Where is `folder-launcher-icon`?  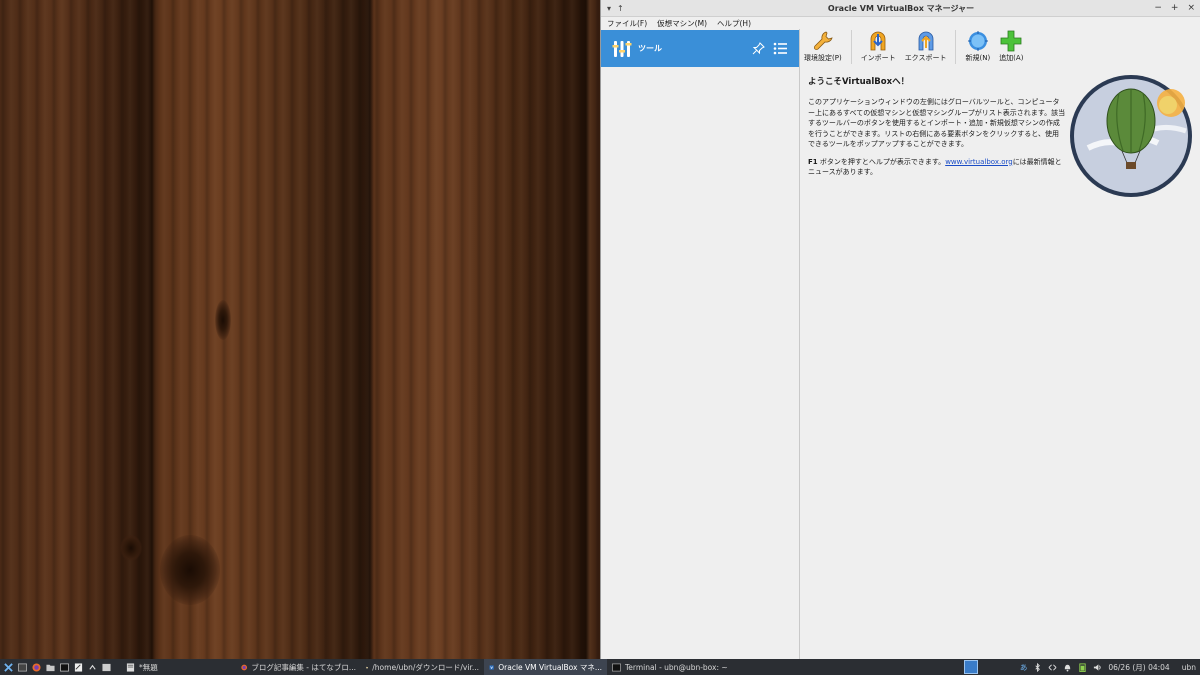 folder-launcher-icon is located at coordinates (50, 667).